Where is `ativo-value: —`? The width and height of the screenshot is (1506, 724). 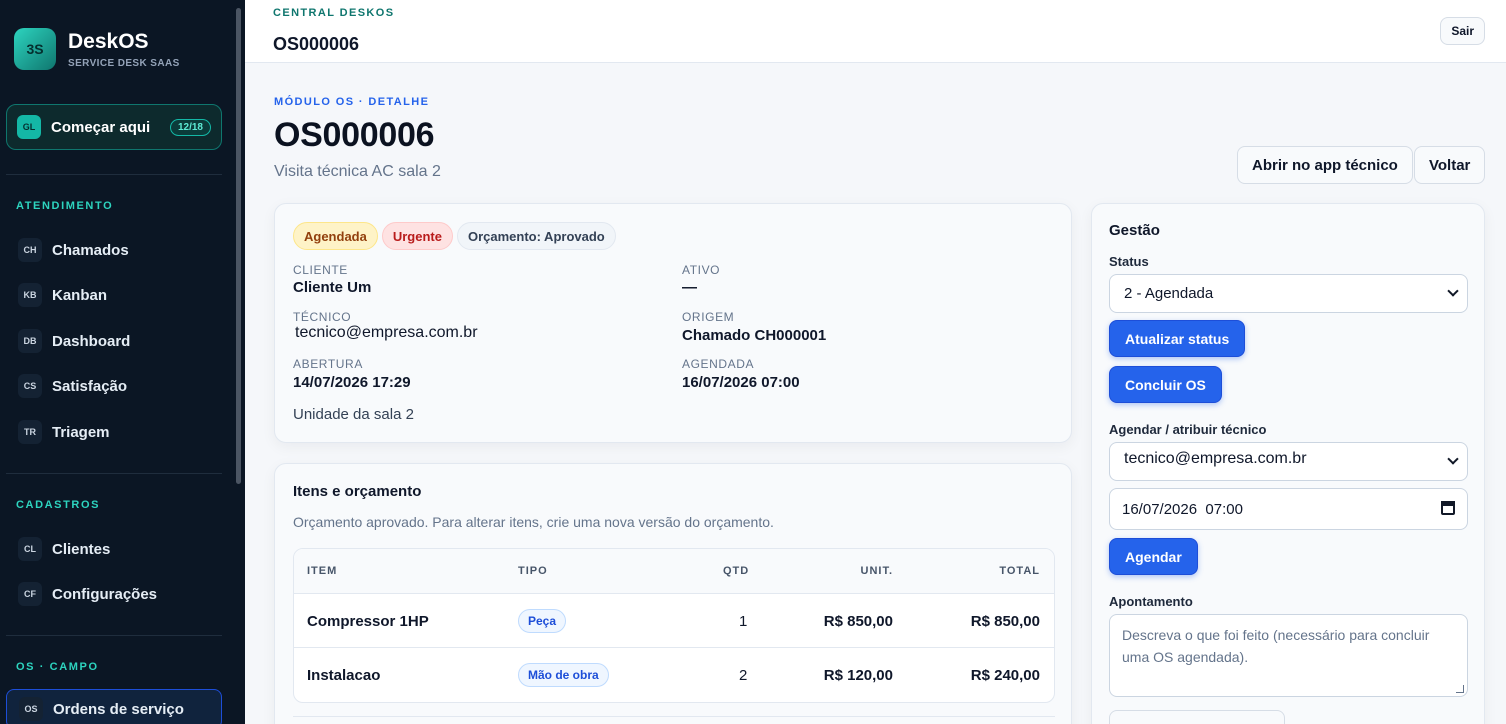 ativo-value: — is located at coordinates (689, 287).